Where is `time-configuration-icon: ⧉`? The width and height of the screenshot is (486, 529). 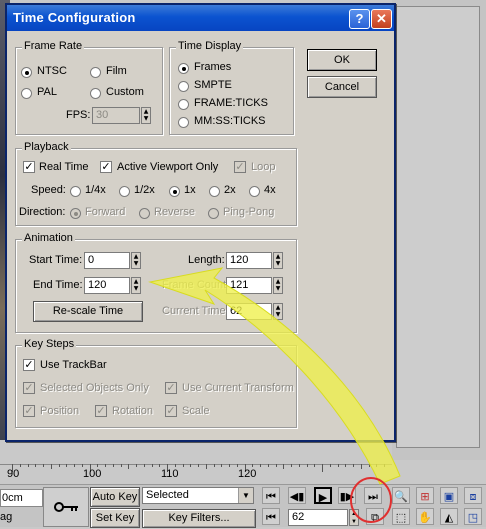 time-configuration-icon: ⧉ is located at coordinates (375, 516).